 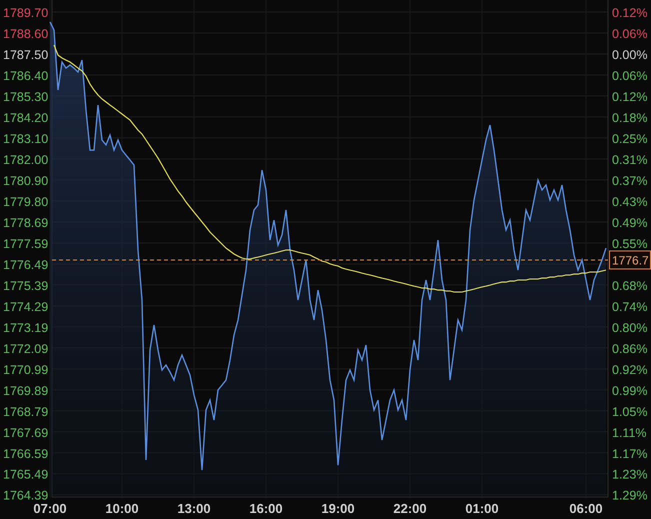 What do you see at coordinates (630, 475) in the screenshot?
I see `axis-label: 1.23%` at bounding box center [630, 475].